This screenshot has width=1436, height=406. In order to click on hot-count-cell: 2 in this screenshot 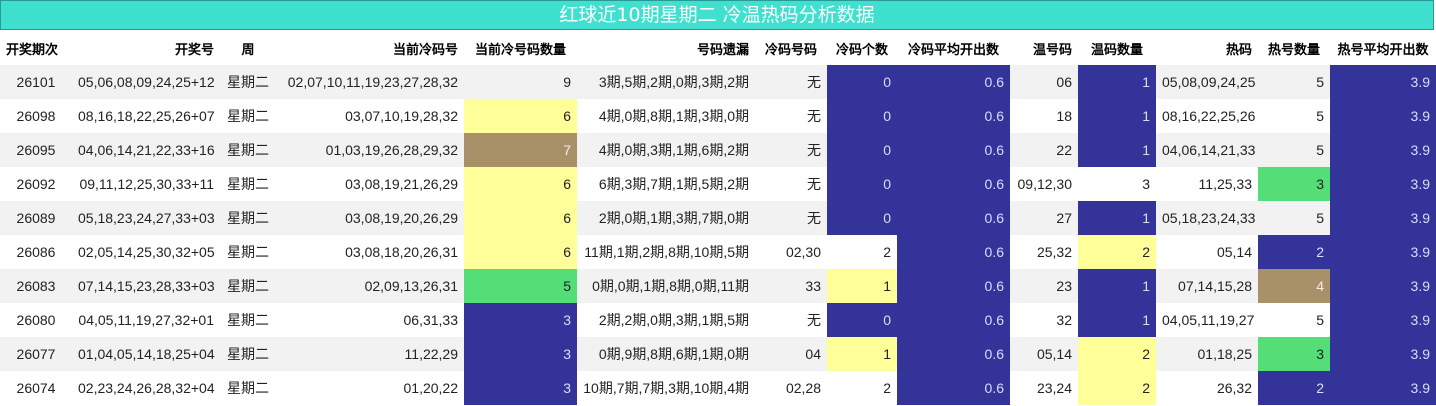, I will do `click(1294, 388)`.